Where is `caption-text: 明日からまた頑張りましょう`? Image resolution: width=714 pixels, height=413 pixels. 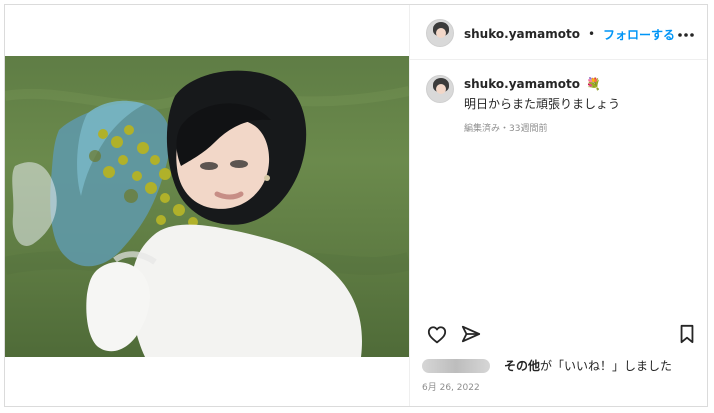
caption-text: 明日からまた頑張りましょう is located at coordinates (542, 104).